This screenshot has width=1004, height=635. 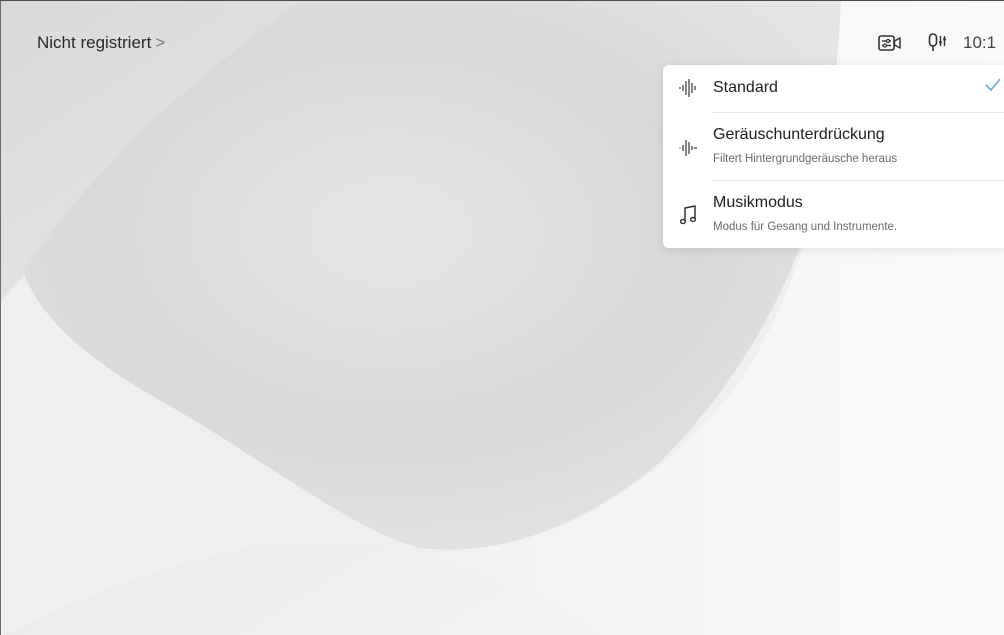 I want to click on clock-time: 10:1, so click(x=980, y=42).